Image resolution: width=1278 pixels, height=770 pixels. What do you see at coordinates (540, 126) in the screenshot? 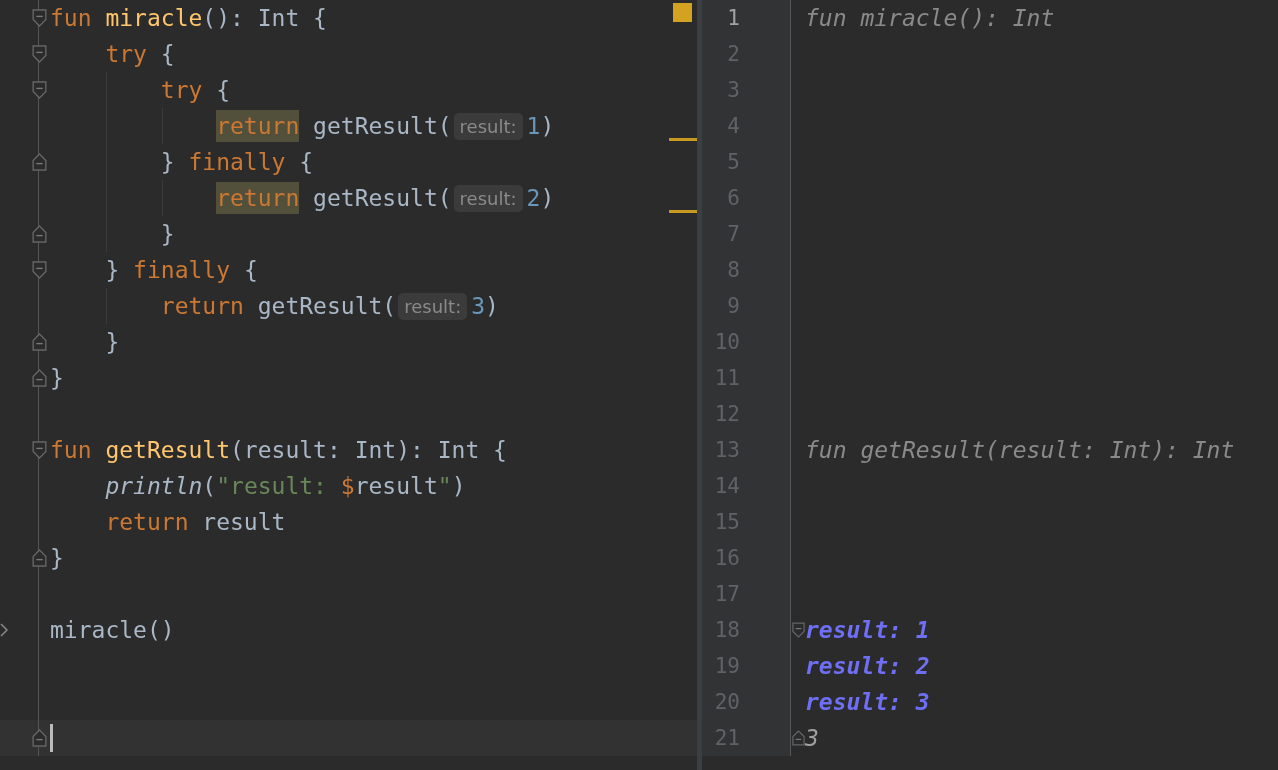
I see `code-text: 1)` at bounding box center [540, 126].